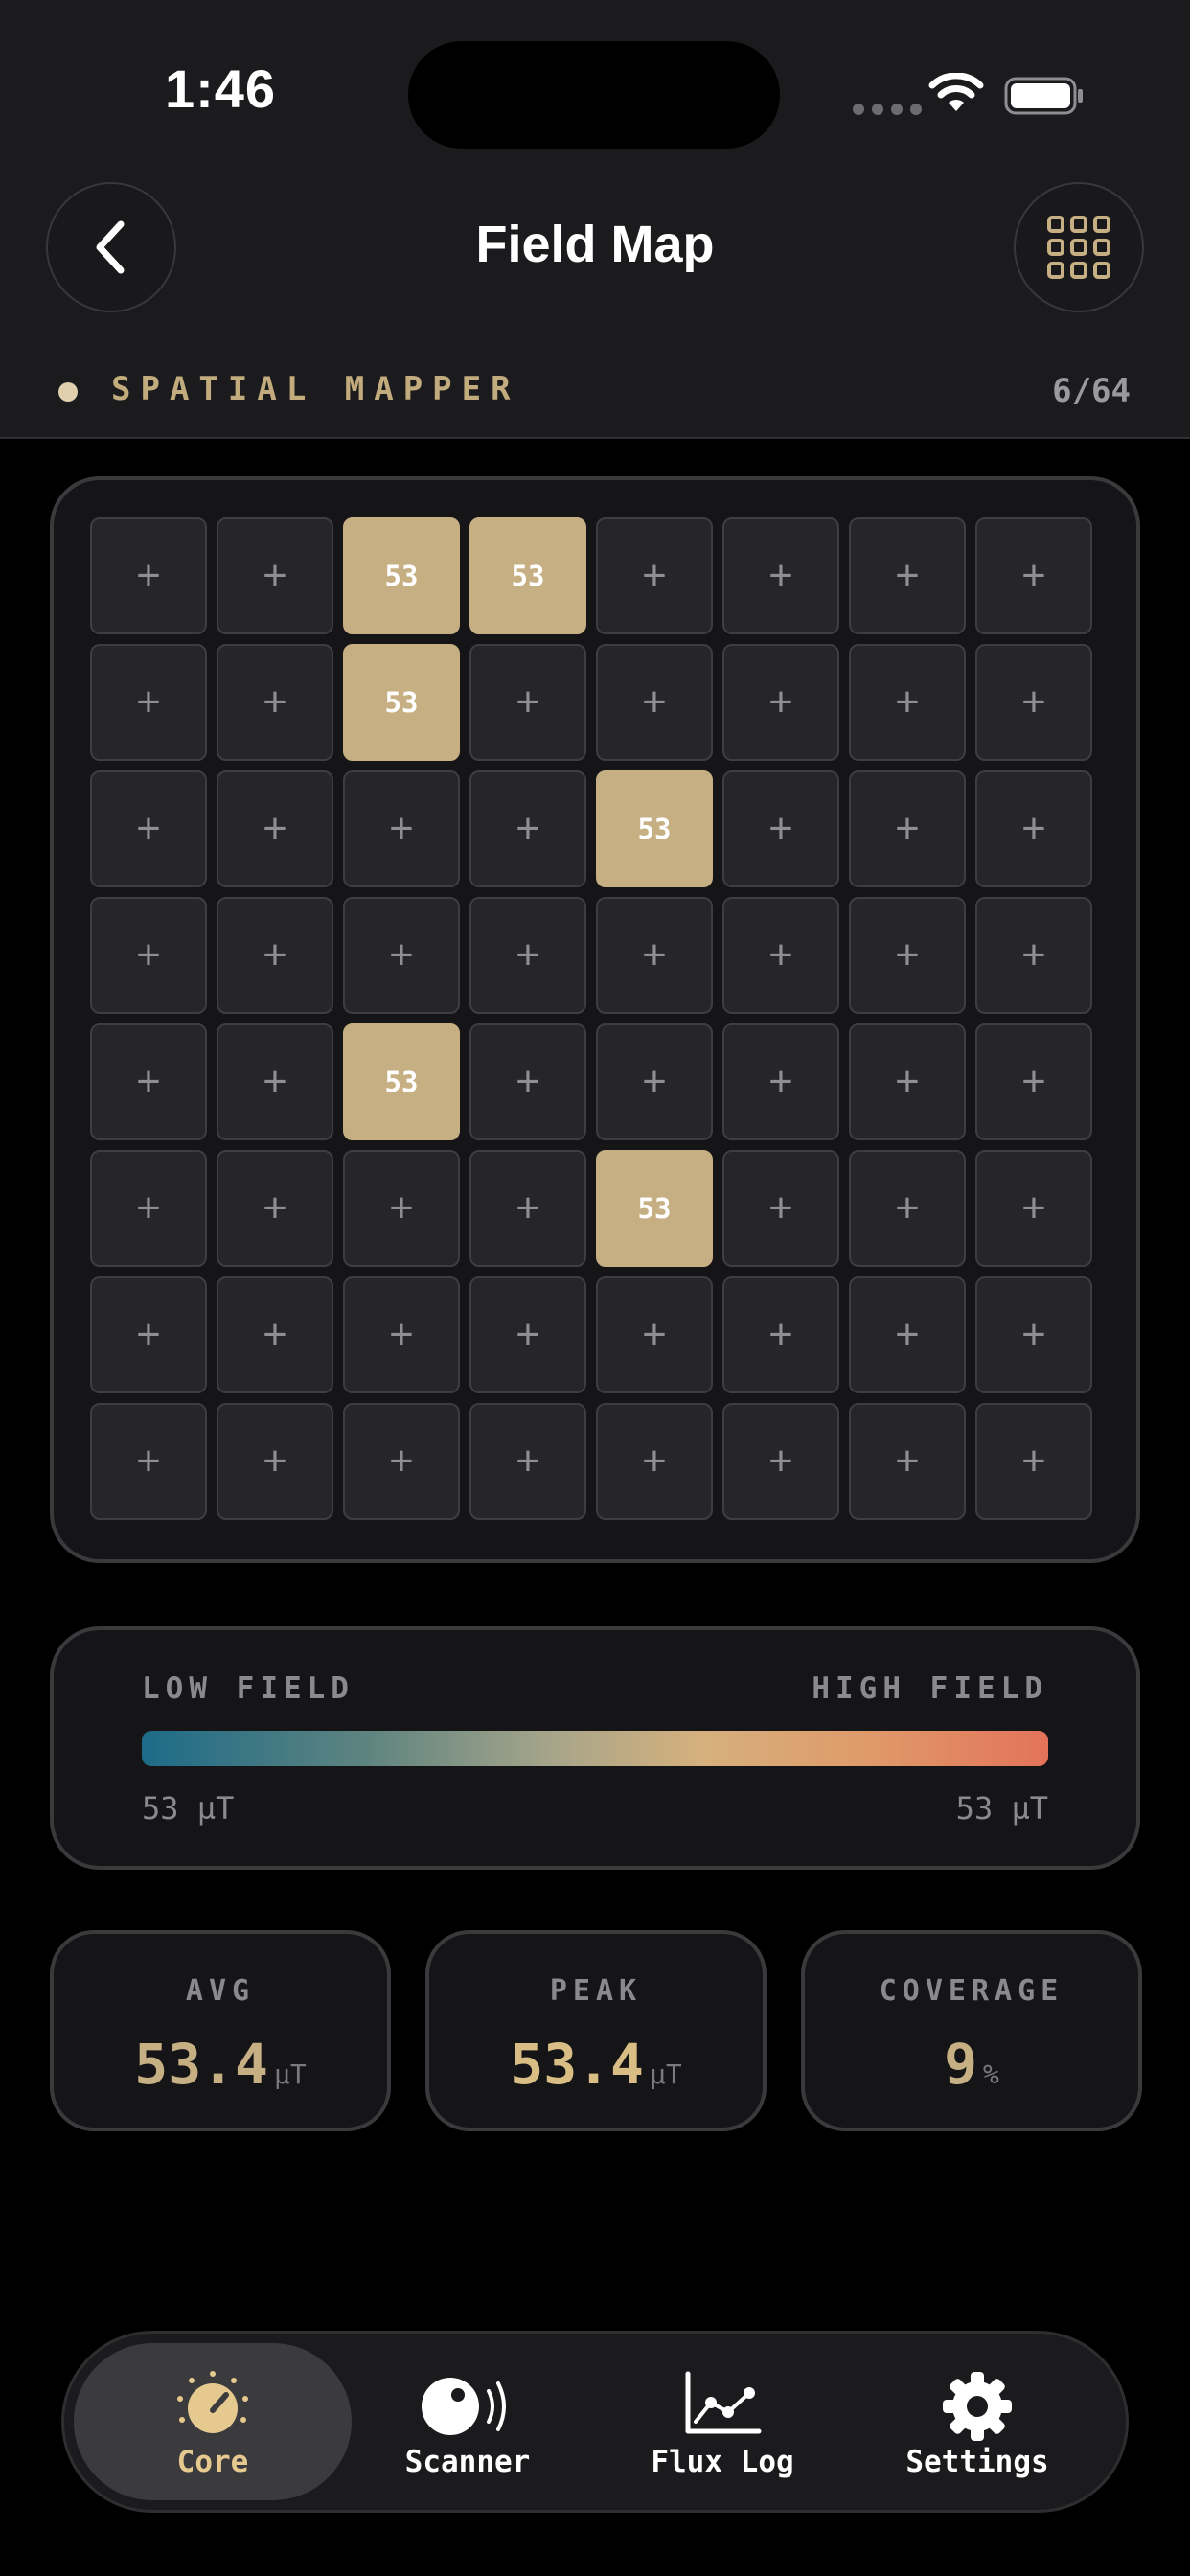 This screenshot has width=1190, height=2576. Describe the element at coordinates (723, 2421) in the screenshot. I see `tab-flux-log: Flux Log` at that location.